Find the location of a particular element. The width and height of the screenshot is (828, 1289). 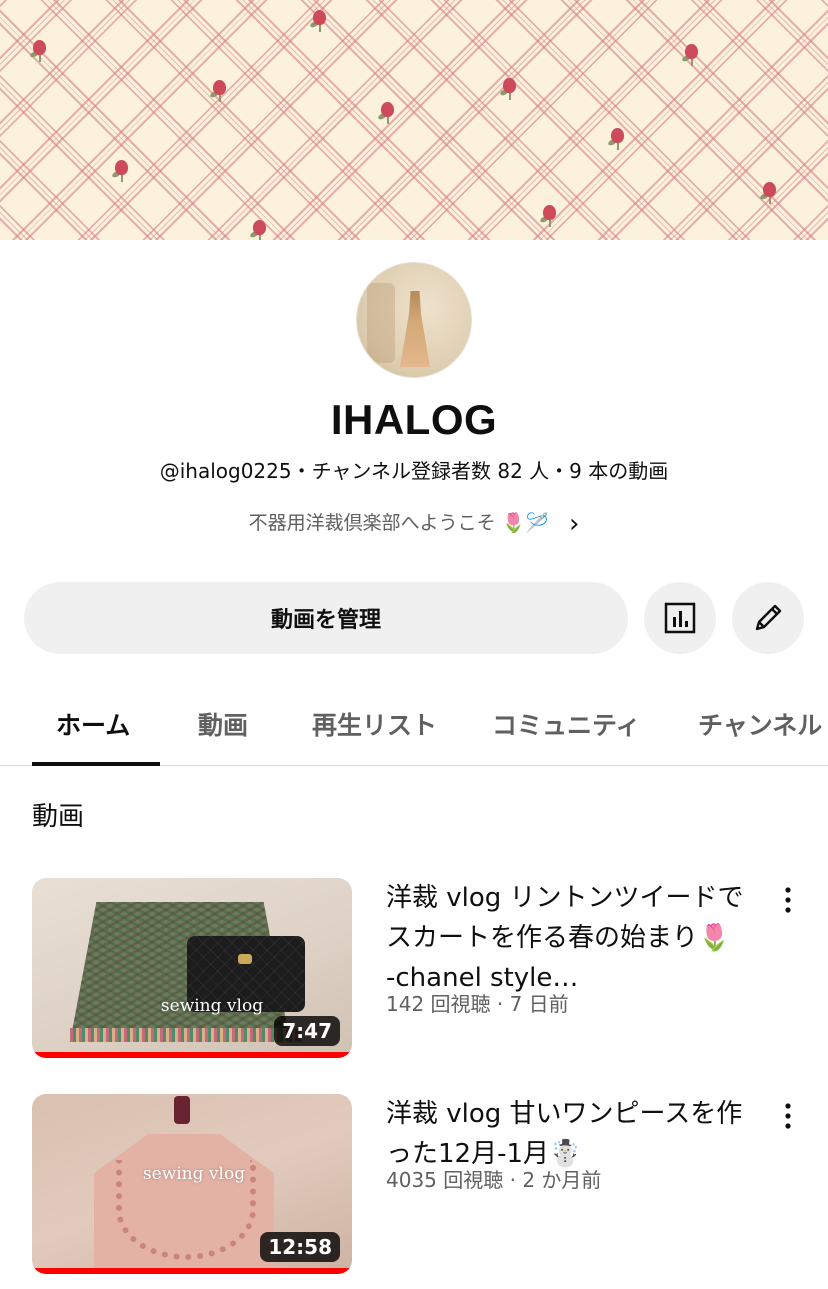

channel-tabs: ホーム 動画 再生リスト コミュニティ チャンネル is located at coordinates (414, 726).